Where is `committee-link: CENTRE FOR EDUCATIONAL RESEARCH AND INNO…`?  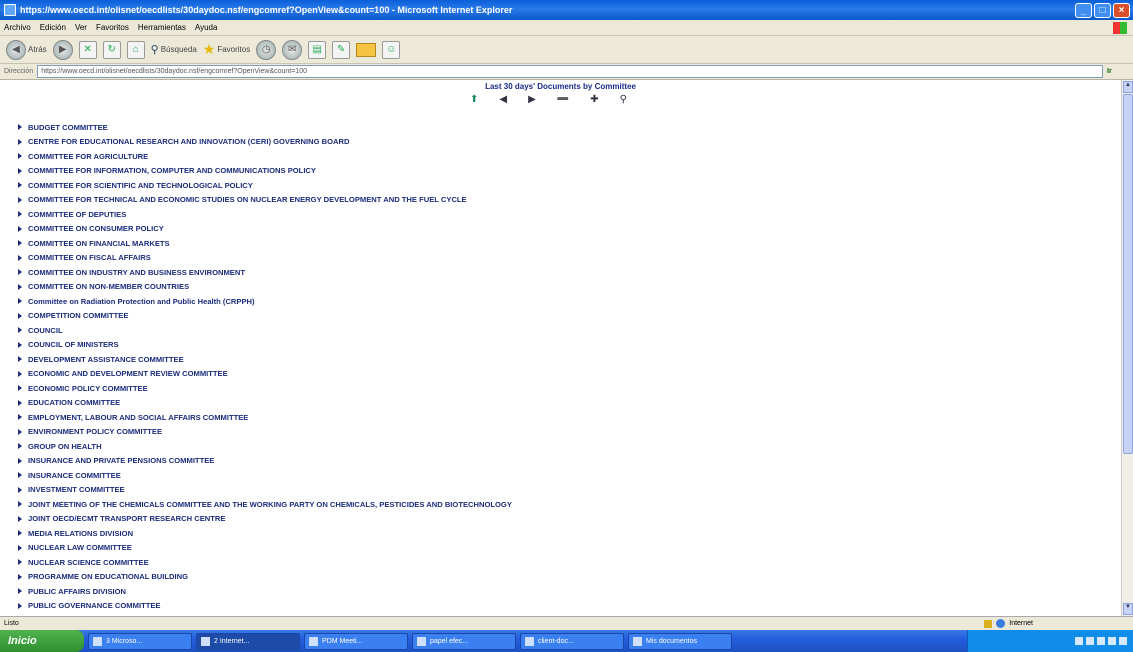
committee-link: CENTRE FOR EDUCATIONAL RESEARCH AND INNO… is located at coordinates (265, 142).